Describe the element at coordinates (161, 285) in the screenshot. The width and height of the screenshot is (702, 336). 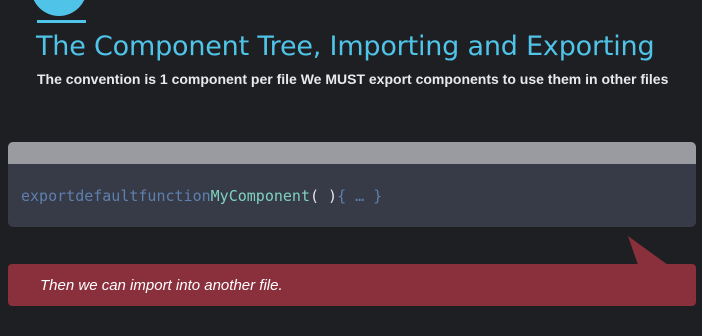
I see `callout-text: Then we can import into another file.` at that location.